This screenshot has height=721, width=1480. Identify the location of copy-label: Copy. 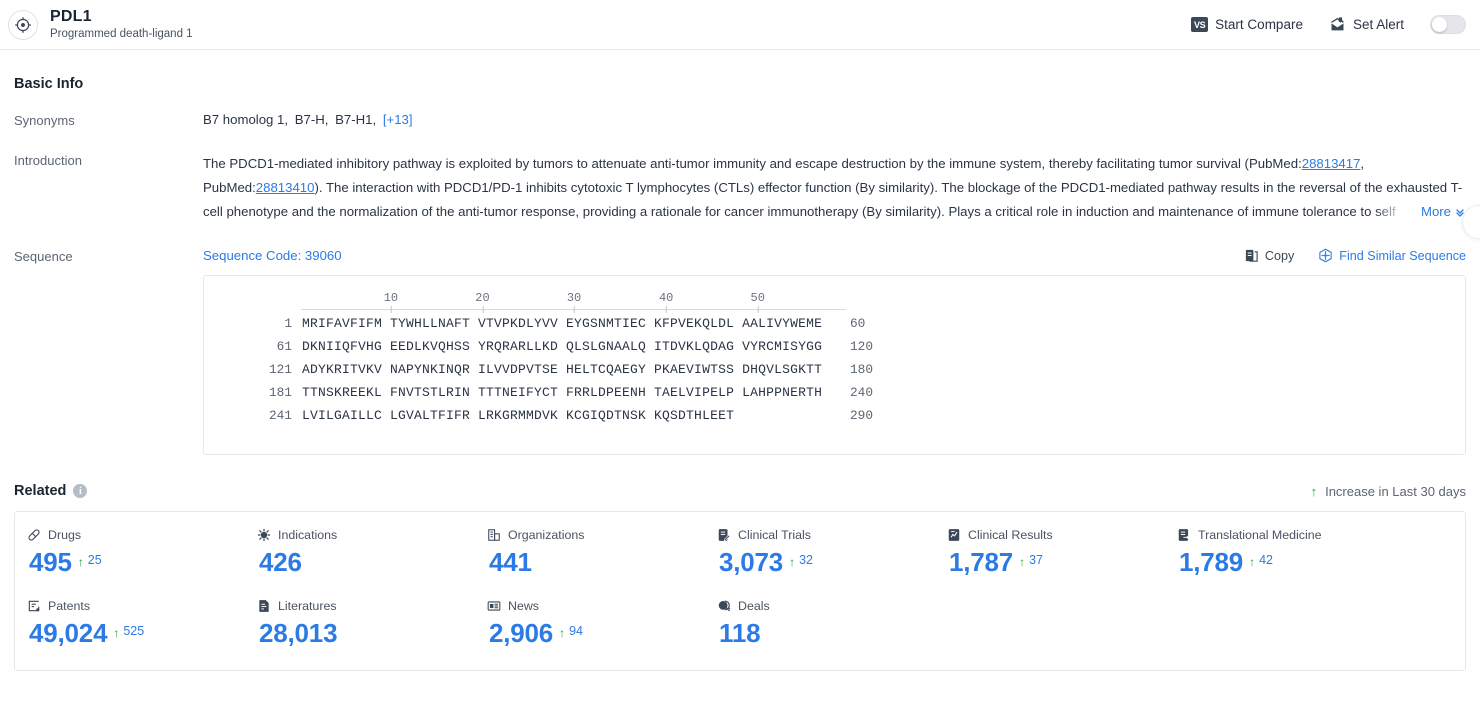
(1279, 255).